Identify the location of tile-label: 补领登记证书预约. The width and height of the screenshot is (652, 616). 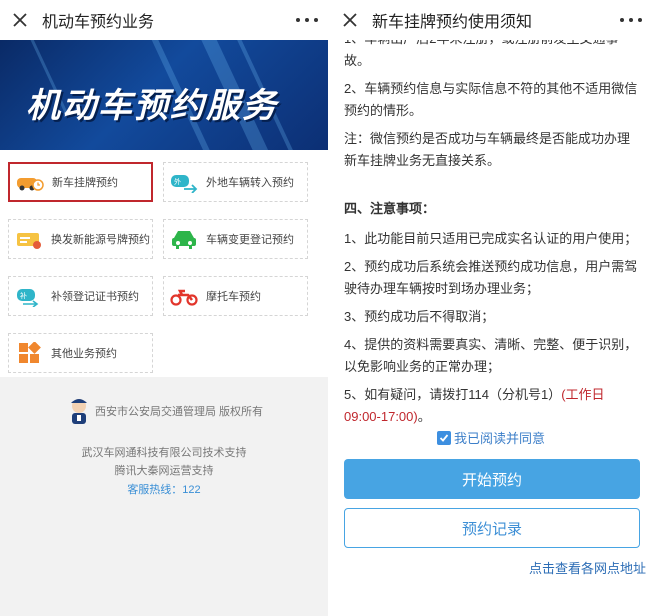
(95, 297).